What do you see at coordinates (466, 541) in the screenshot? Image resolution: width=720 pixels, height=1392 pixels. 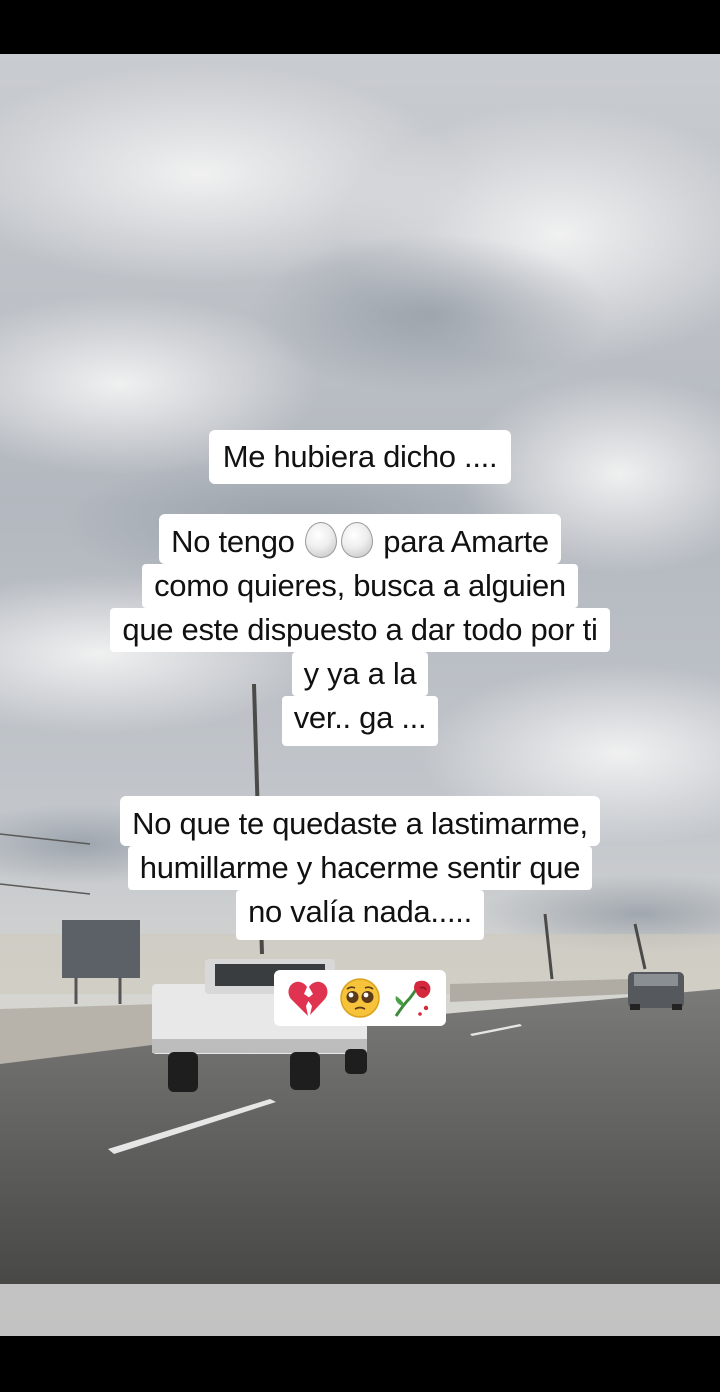 I see `caption-text: para Amarte` at bounding box center [466, 541].